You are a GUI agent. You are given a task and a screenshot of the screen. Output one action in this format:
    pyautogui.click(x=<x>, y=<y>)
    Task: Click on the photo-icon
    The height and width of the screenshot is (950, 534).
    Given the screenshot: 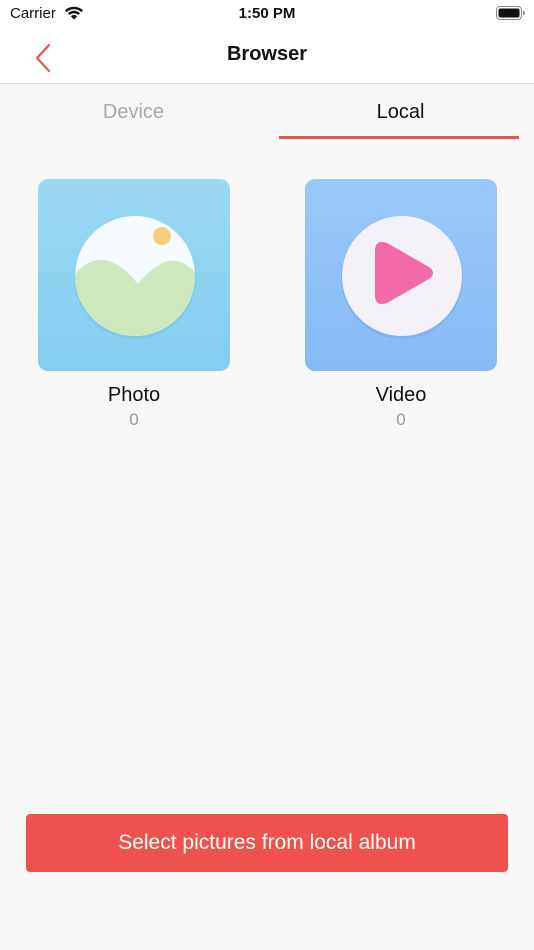 What is the action you would take?
    pyautogui.click(x=134, y=275)
    